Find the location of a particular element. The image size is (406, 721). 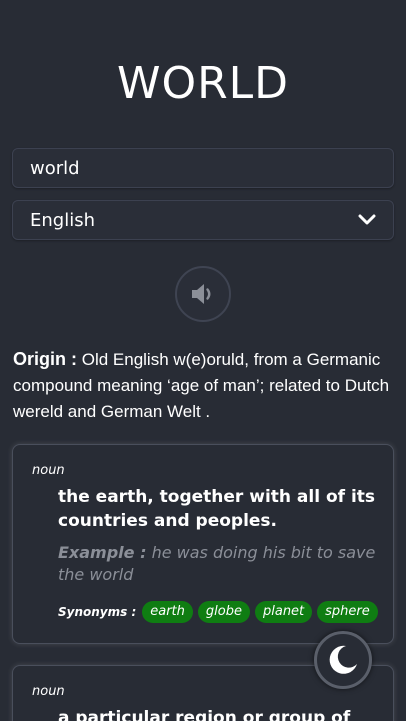

synonym-chip: sphere is located at coordinates (347, 612).